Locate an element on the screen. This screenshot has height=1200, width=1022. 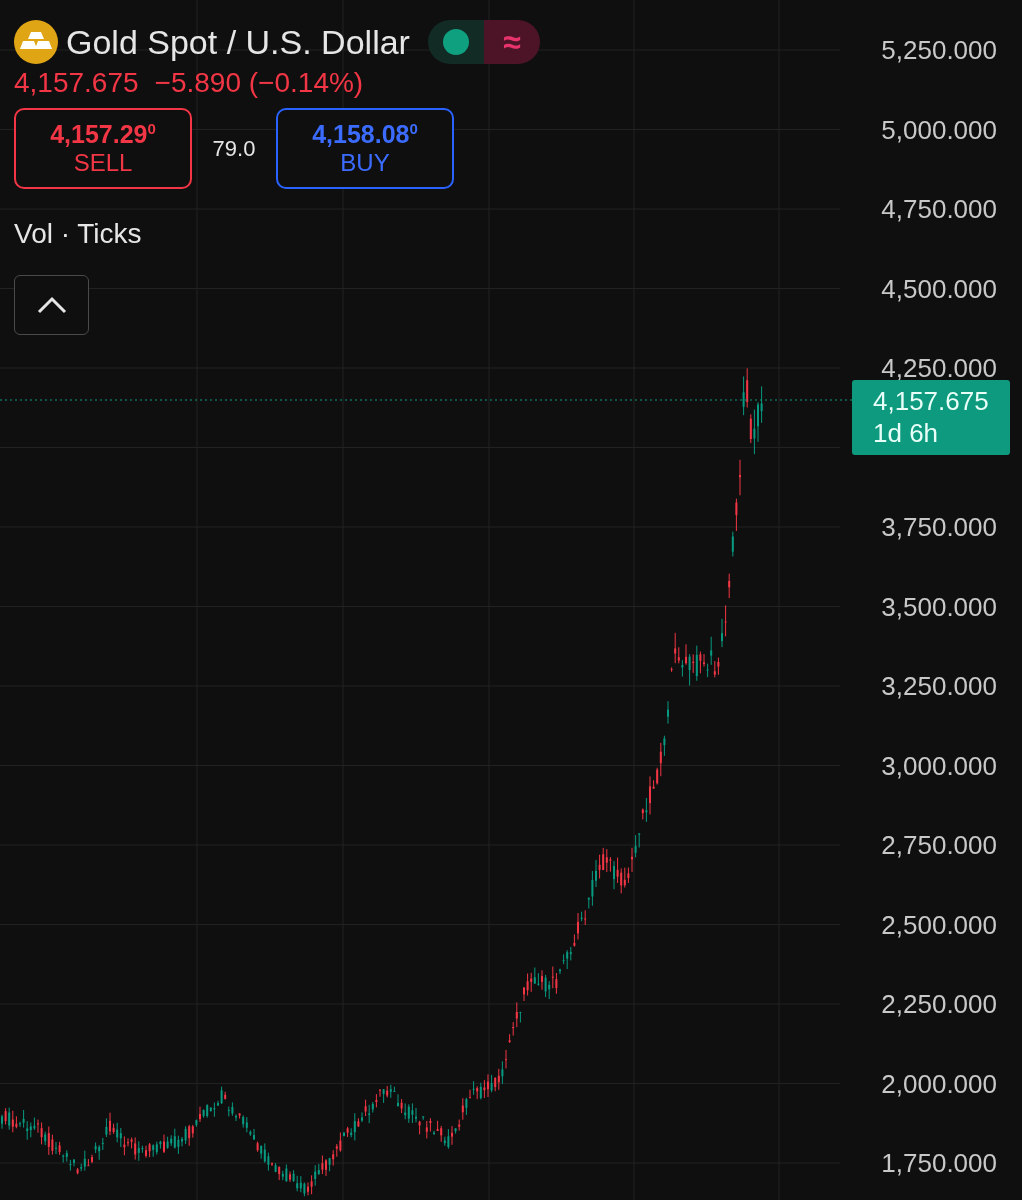
last-price: 4,157.675 is located at coordinates (76, 83).